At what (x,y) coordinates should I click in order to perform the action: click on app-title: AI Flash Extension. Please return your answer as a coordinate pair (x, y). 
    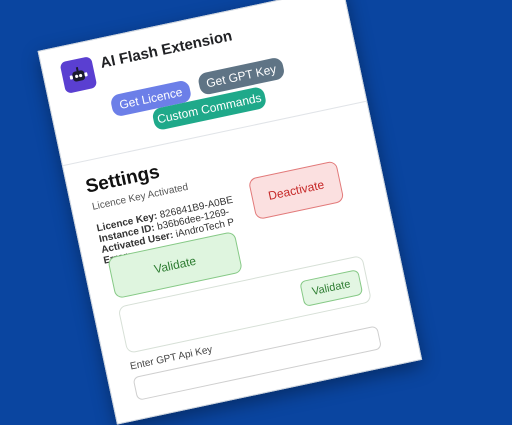
    Looking at the image, I should click on (166, 49).